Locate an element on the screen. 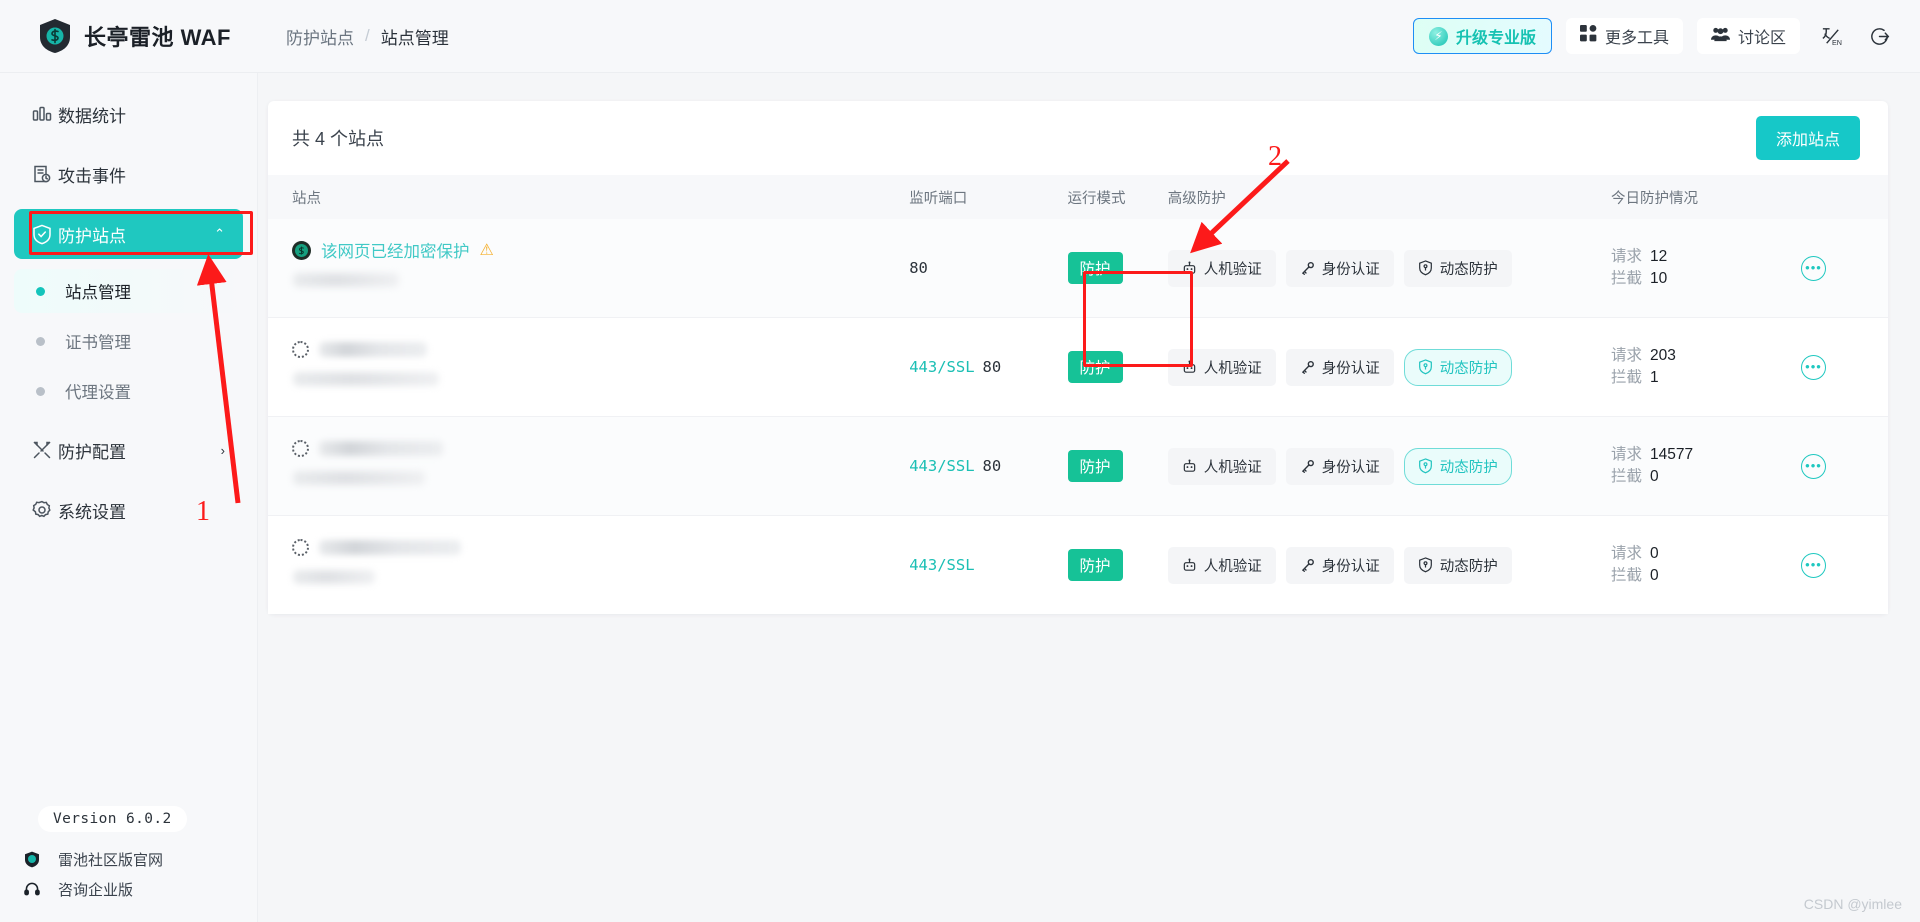  community-site-link: 雷池社区版官网 is located at coordinates (140, 859).